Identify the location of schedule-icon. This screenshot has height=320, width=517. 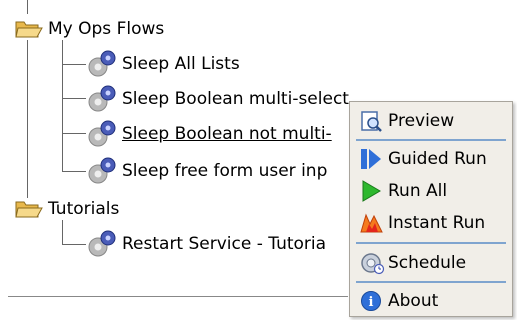
(372, 263).